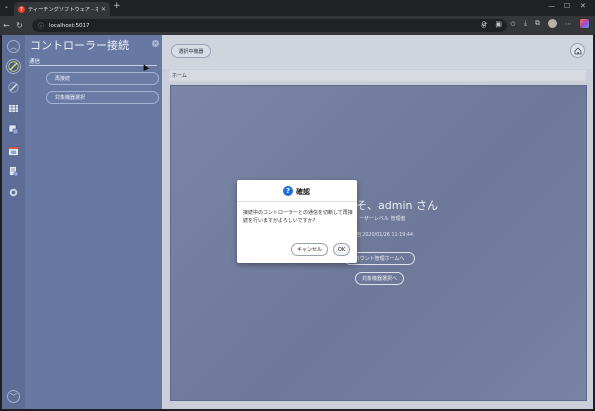 This screenshot has height=411, width=595. I want to click on last-login-text: 回 2020/01/26 11:19:44, so click(385, 235).